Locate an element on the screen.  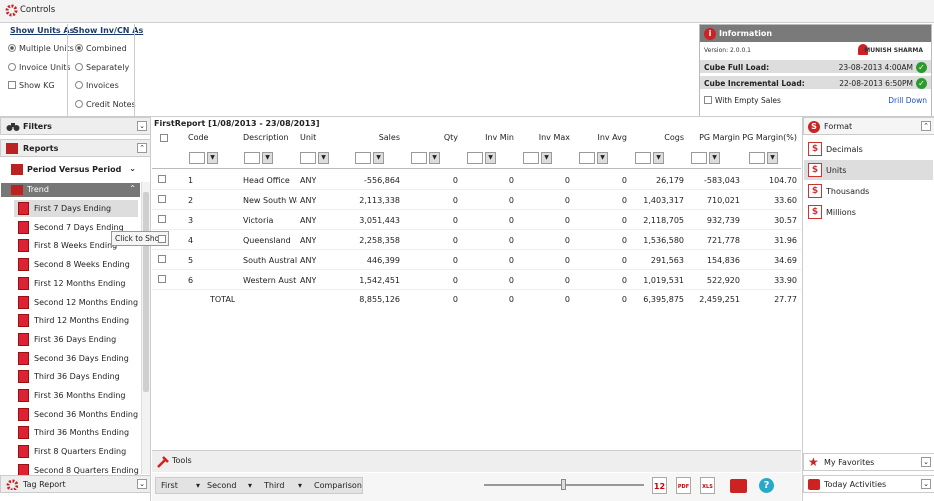
column-header: Sales is located at coordinates (389, 137).